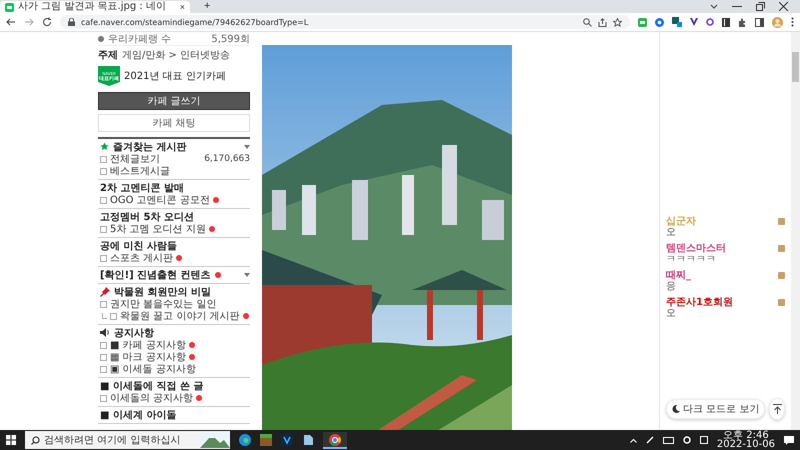 This screenshot has height=450, width=800. I want to click on chat-username: 때찌_, so click(678, 275).